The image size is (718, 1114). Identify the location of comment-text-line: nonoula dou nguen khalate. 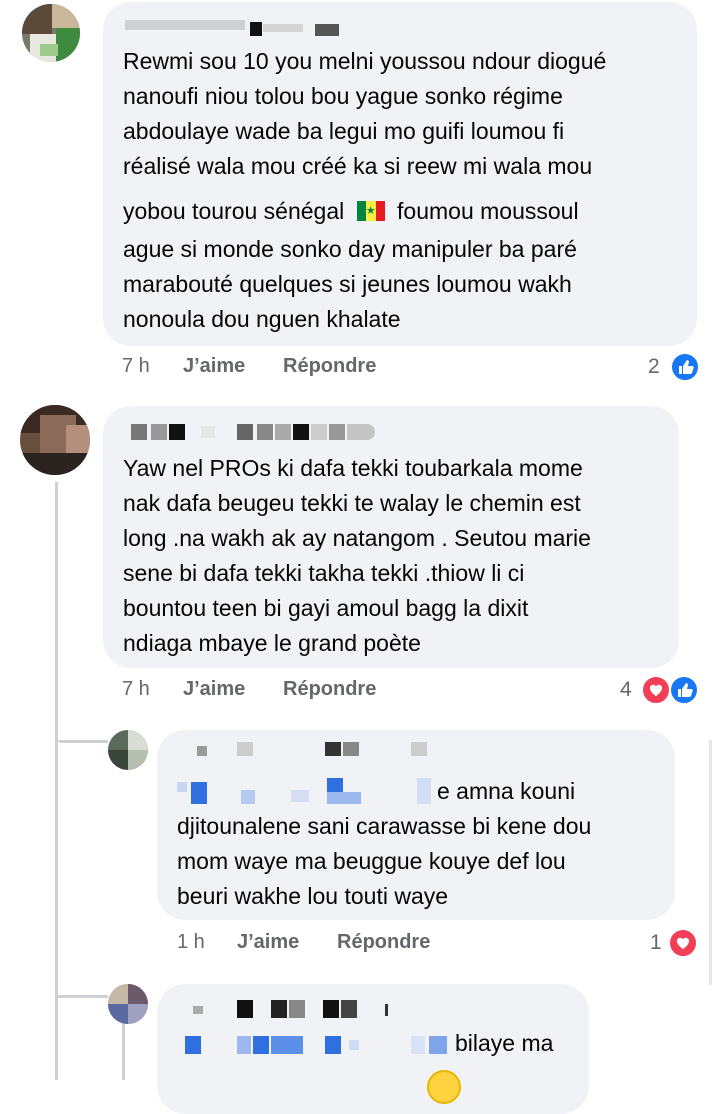
(262, 319).